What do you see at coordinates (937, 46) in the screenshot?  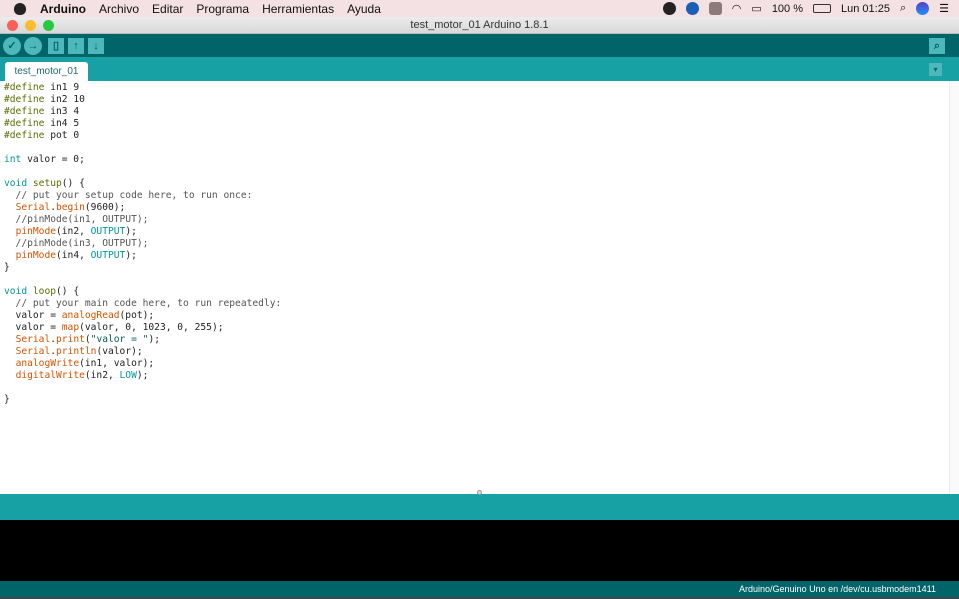 I see `serial-monitor-button: ⌕` at bounding box center [937, 46].